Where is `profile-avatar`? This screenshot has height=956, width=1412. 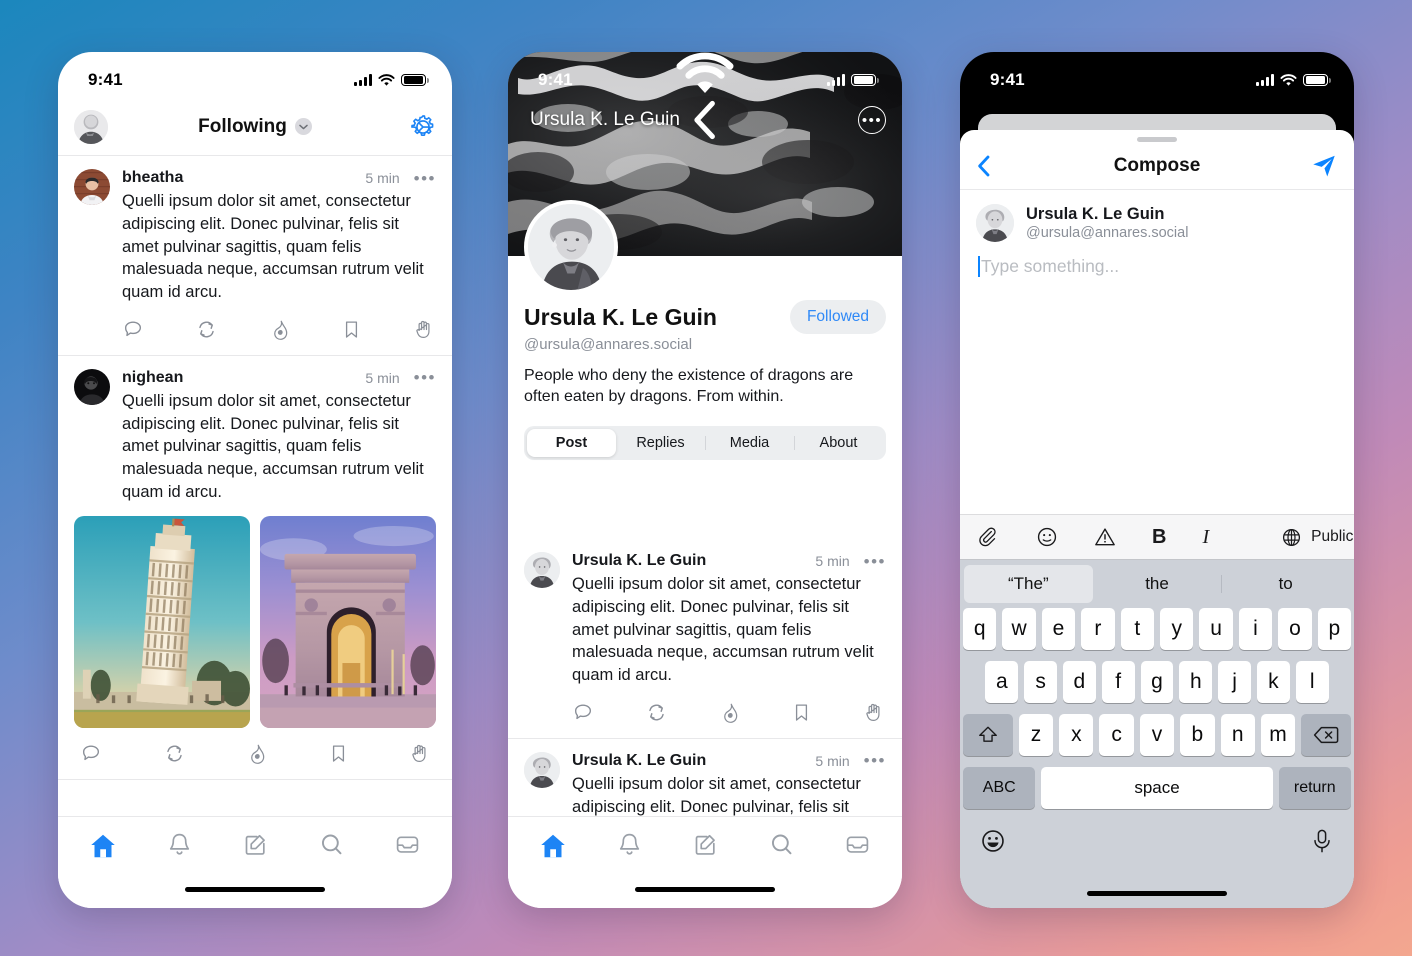 profile-avatar is located at coordinates (571, 247).